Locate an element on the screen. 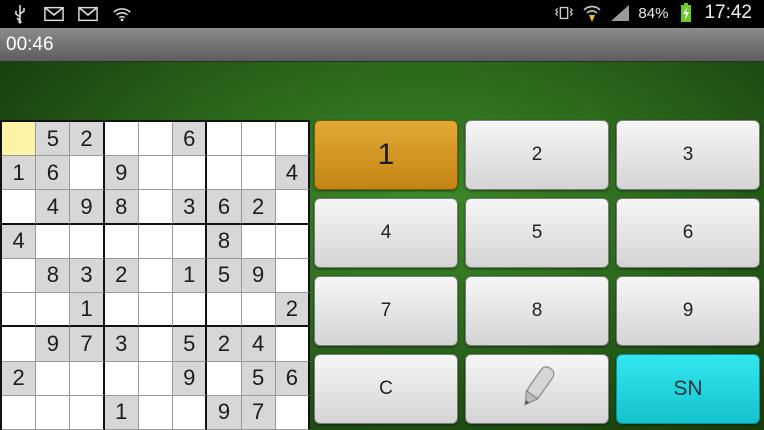 This screenshot has height=430, width=764. number-key-4: 4 is located at coordinates (386, 233).